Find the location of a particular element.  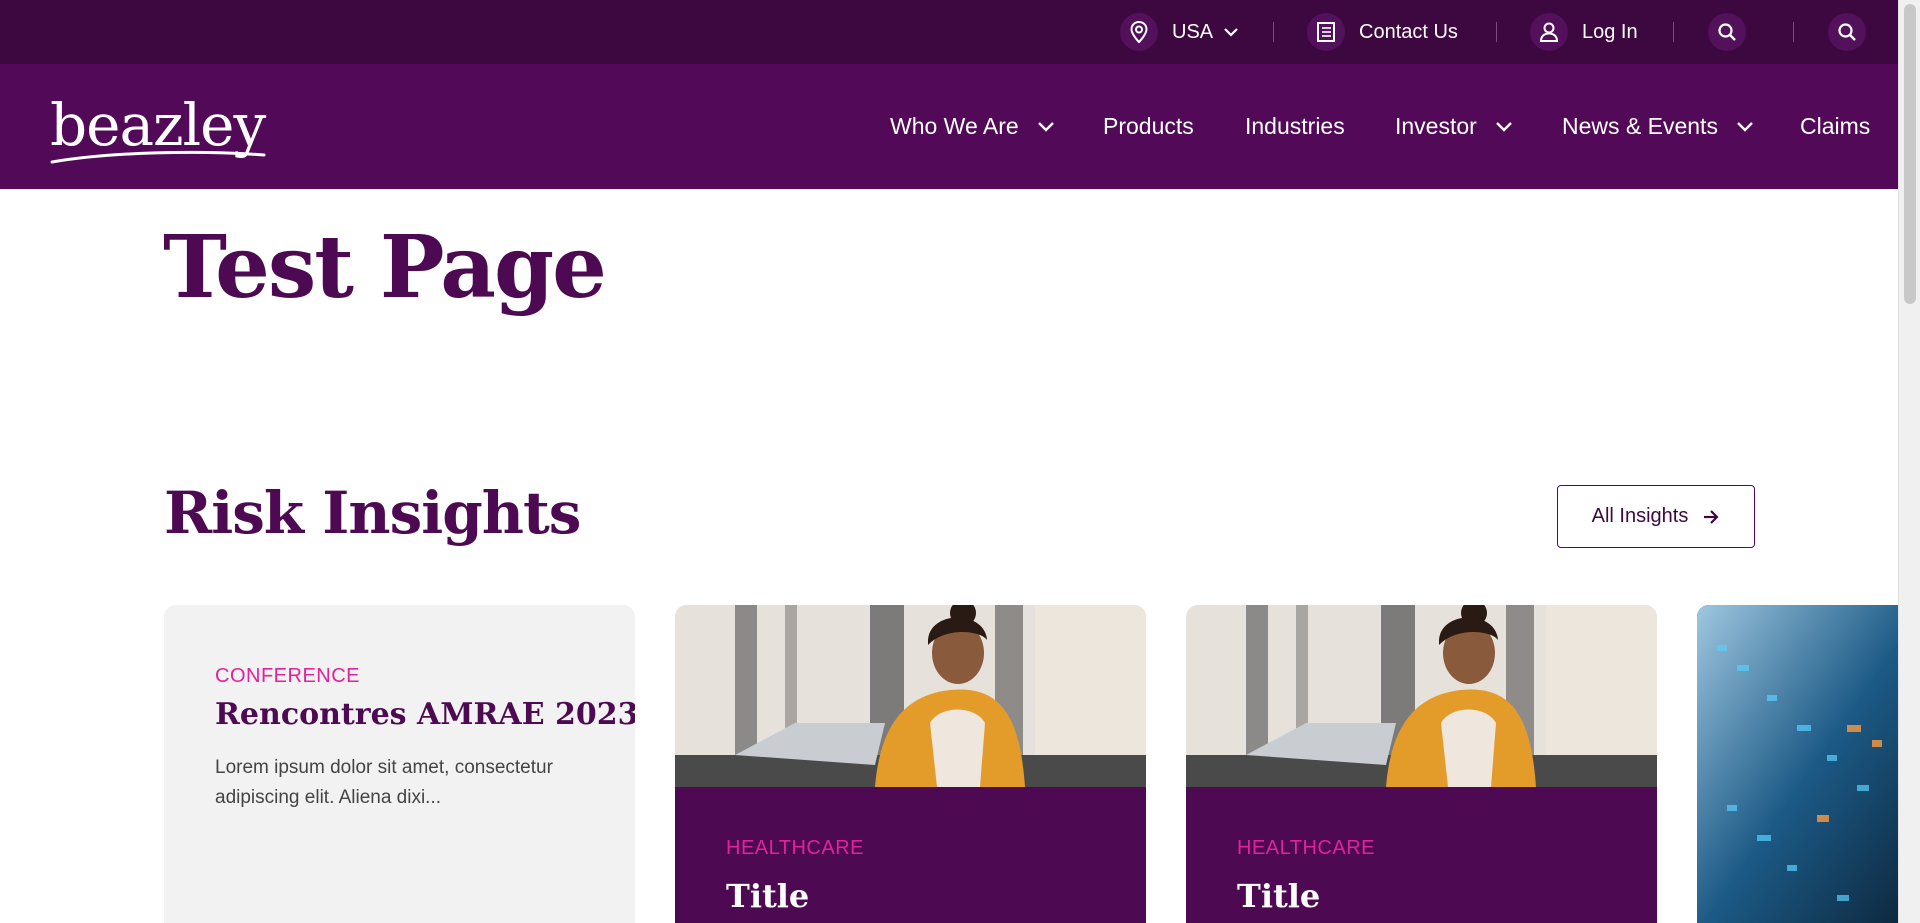

nav-products: Products is located at coordinates (1148, 126).